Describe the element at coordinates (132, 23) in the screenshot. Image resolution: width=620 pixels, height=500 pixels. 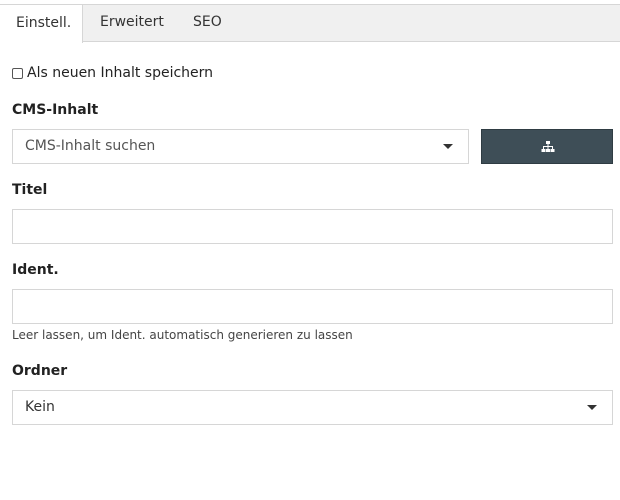
I see `tab-advanced: Erweitert` at that location.